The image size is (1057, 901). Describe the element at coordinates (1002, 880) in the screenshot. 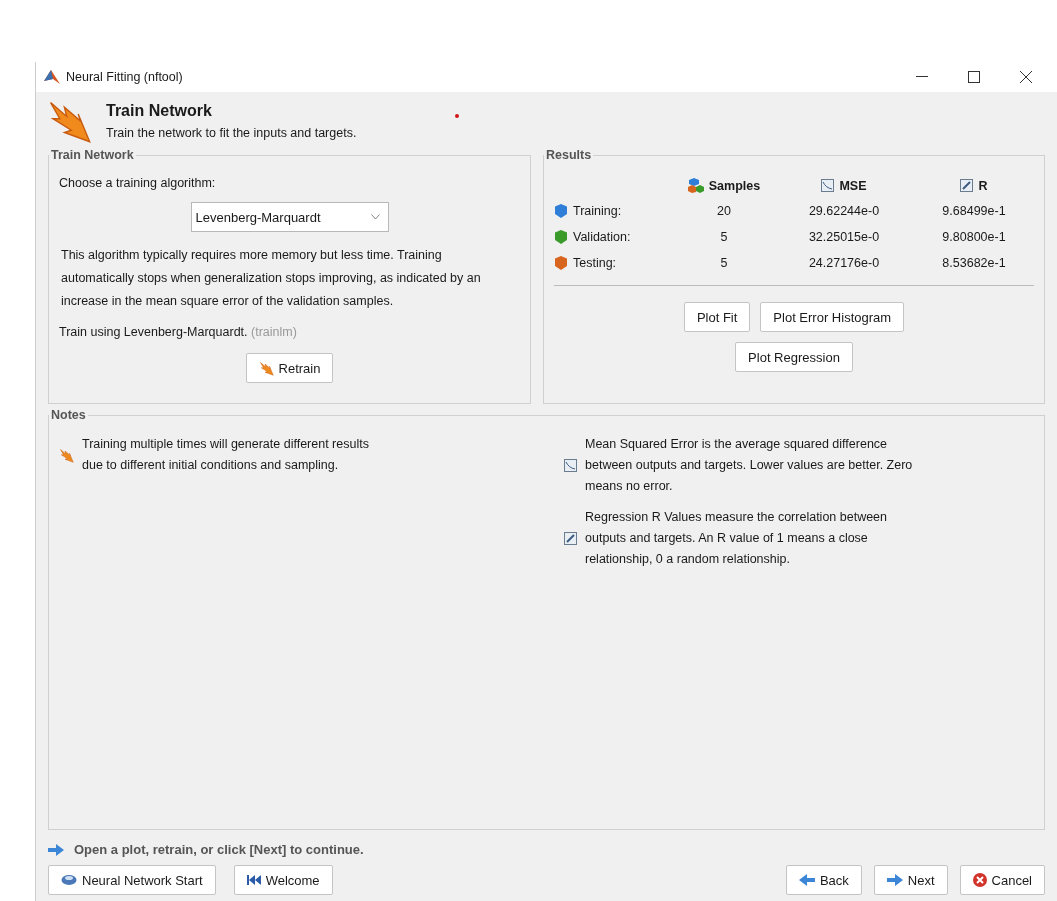

I see `nav-button: Cancel` at that location.